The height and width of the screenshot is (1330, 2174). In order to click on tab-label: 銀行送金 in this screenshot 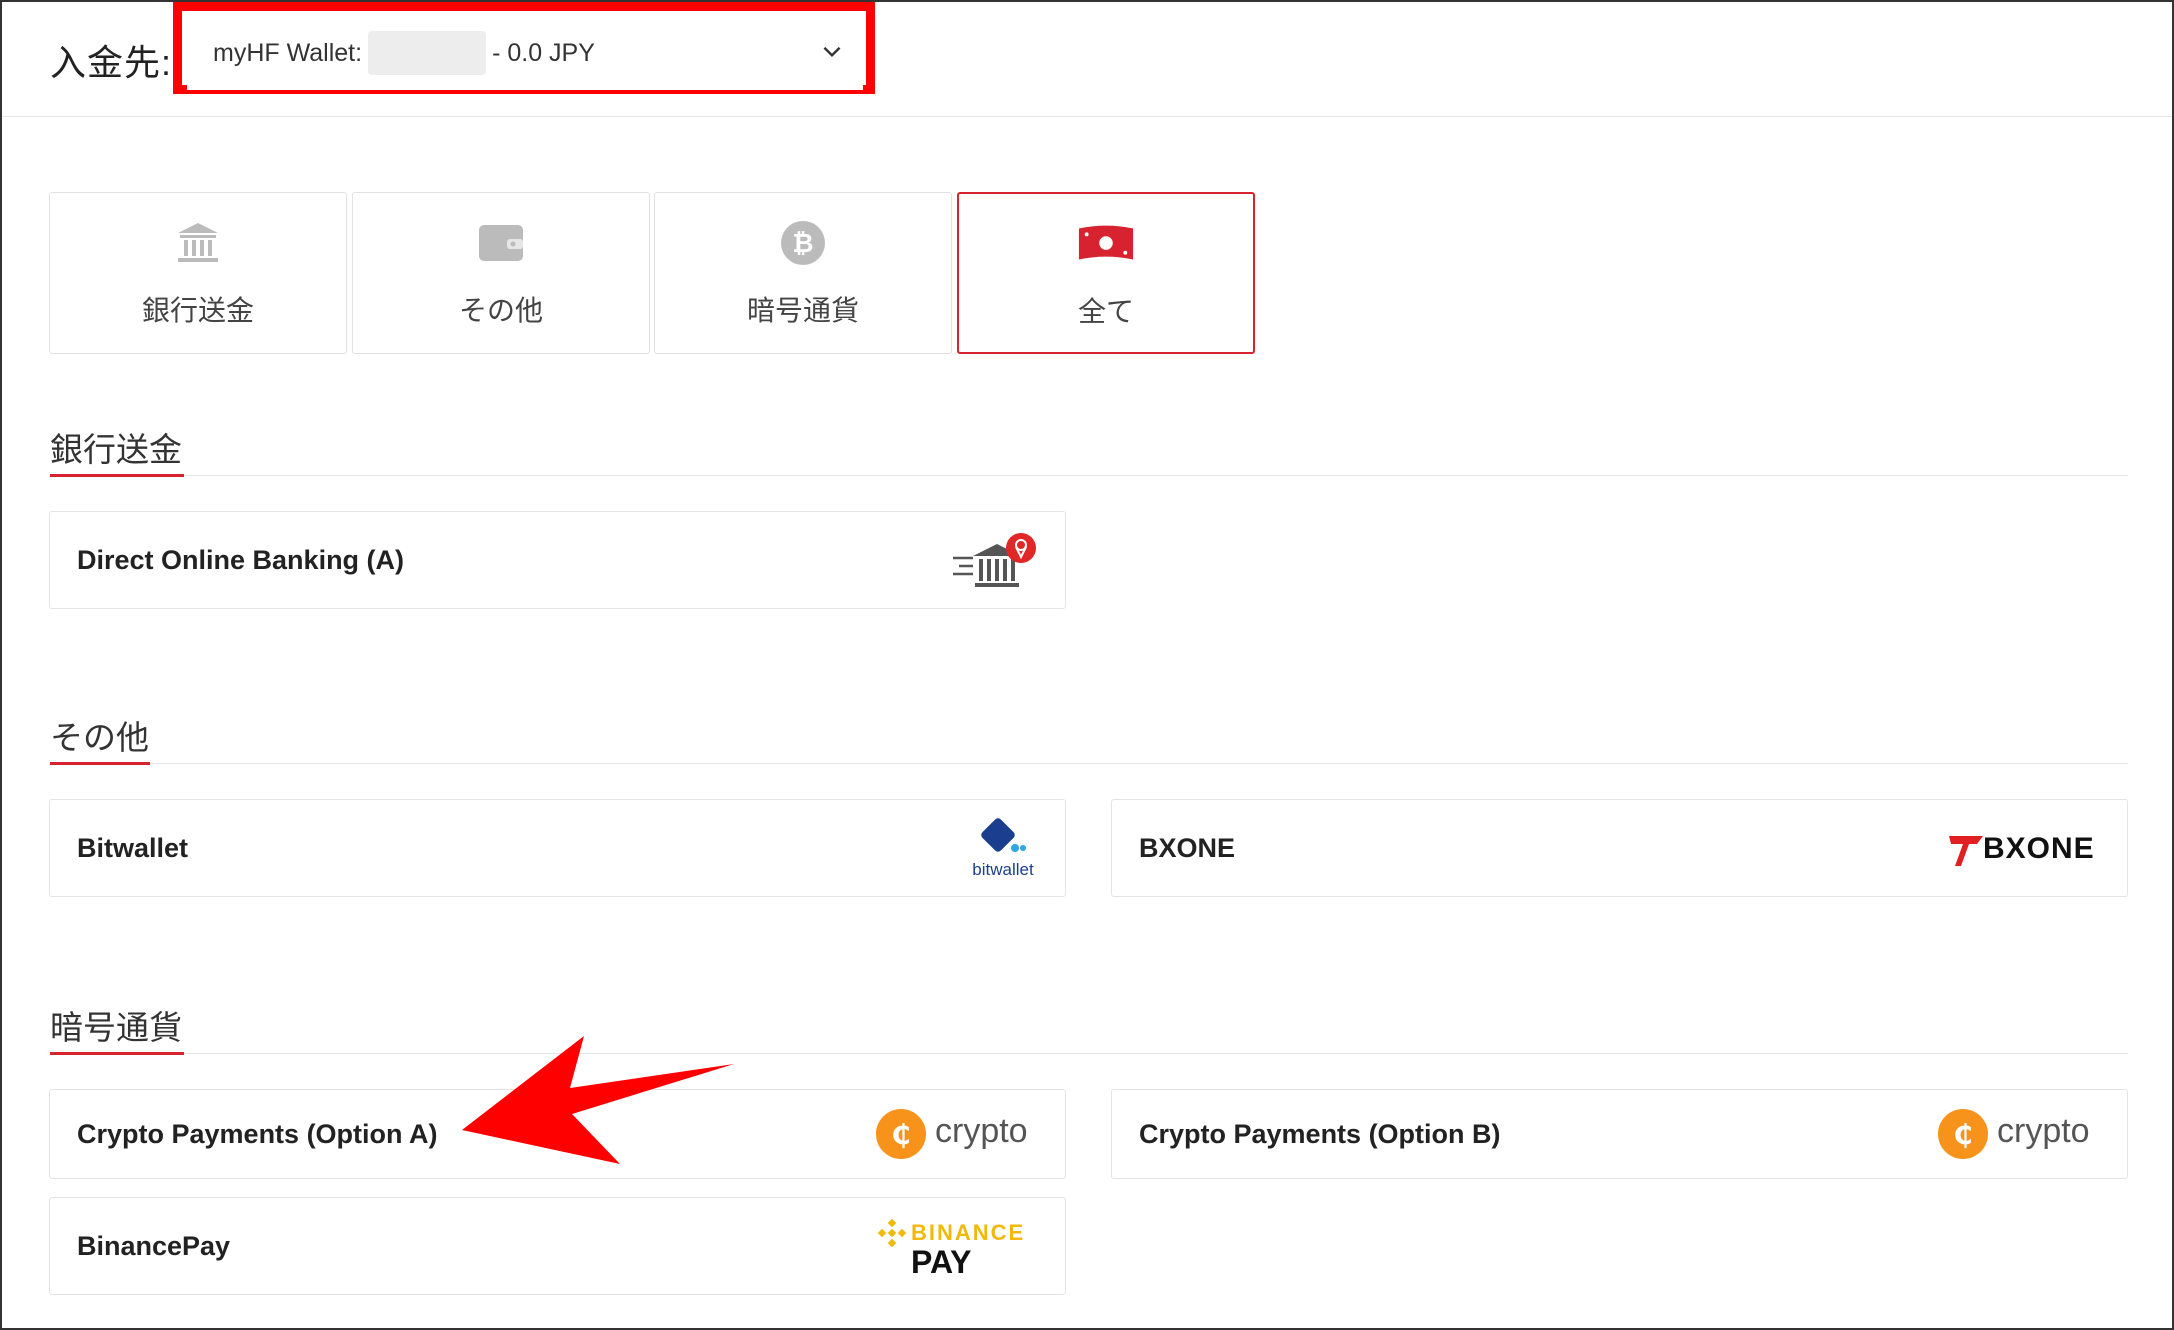, I will do `click(197, 310)`.